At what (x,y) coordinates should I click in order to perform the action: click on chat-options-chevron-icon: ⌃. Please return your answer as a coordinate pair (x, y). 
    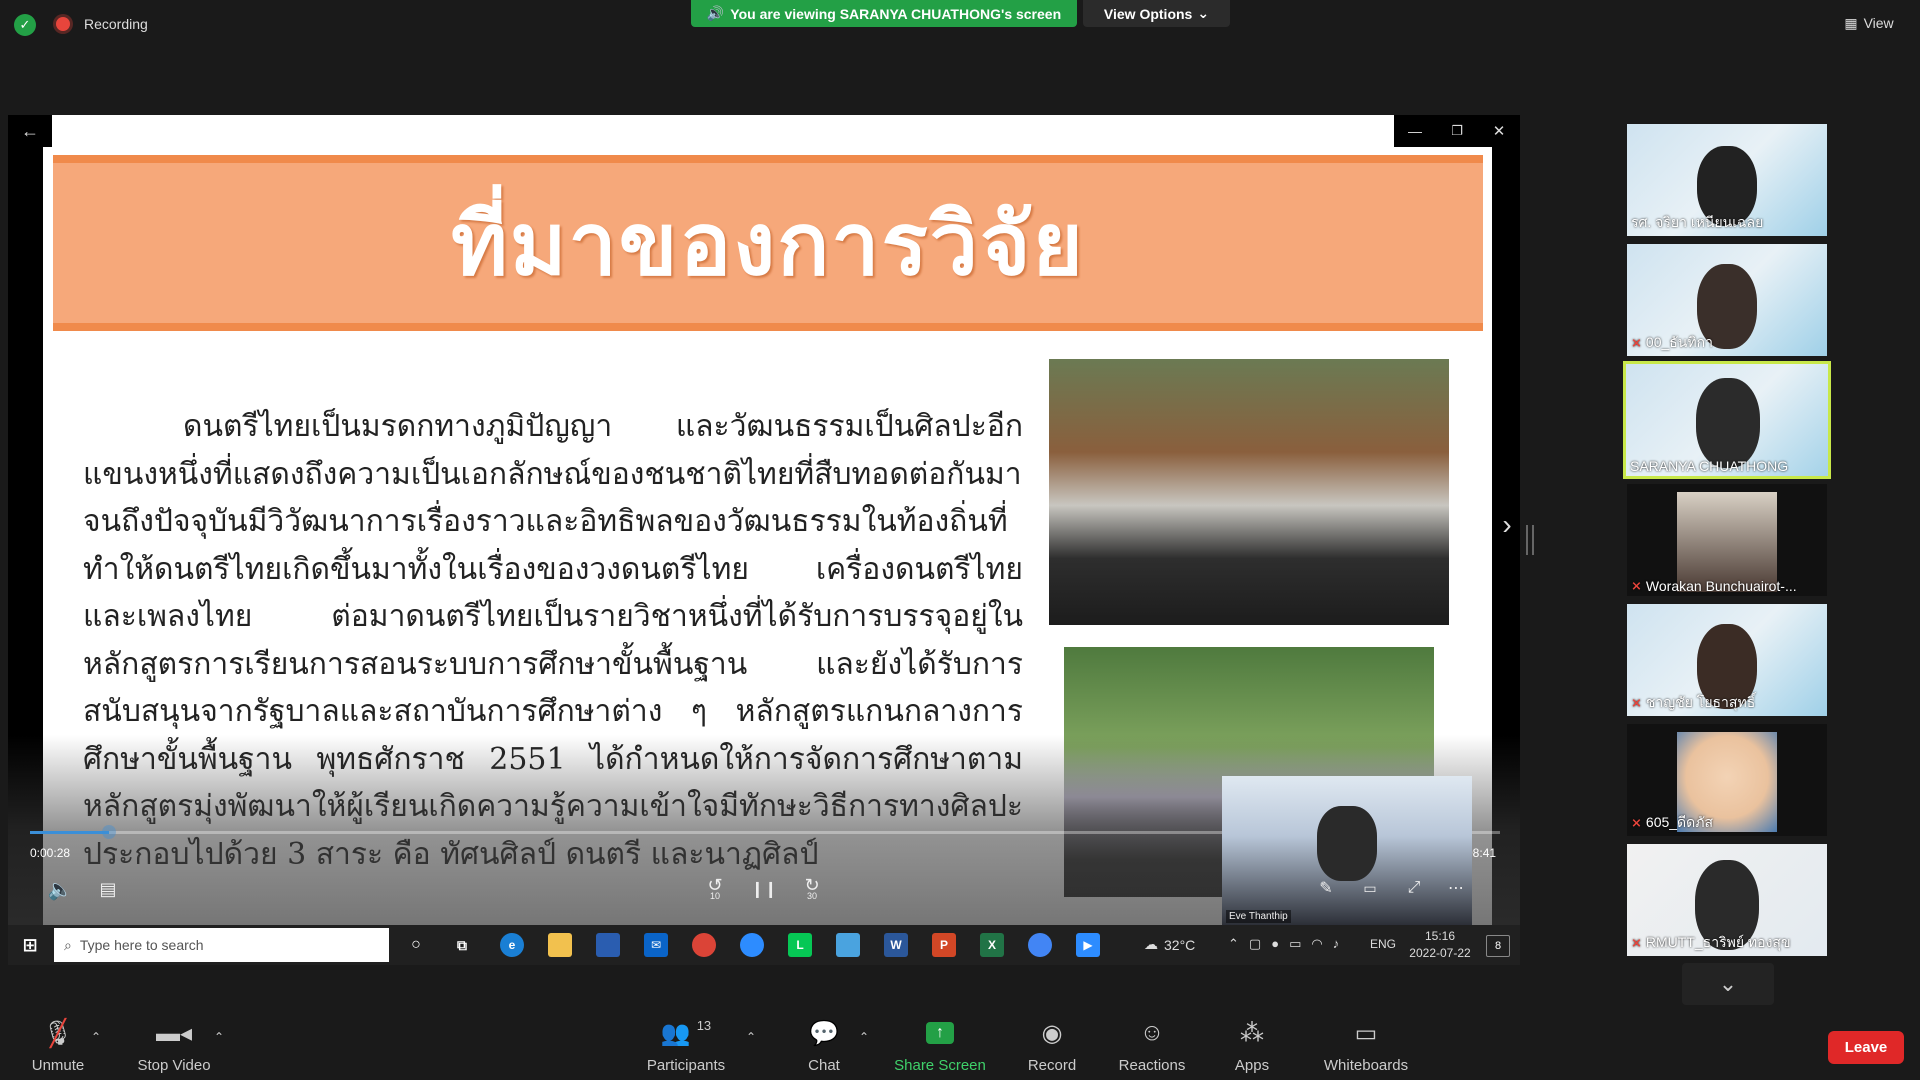
    Looking at the image, I should click on (864, 1037).